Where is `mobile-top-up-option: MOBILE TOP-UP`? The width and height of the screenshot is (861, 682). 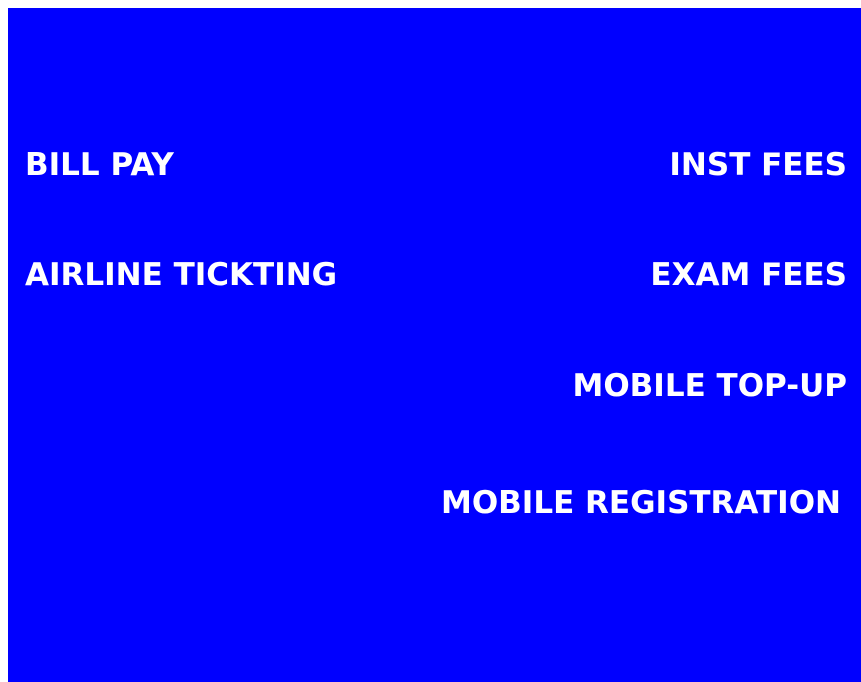 mobile-top-up-option: MOBILE TOP-UP is located at coordinates (709, 386).